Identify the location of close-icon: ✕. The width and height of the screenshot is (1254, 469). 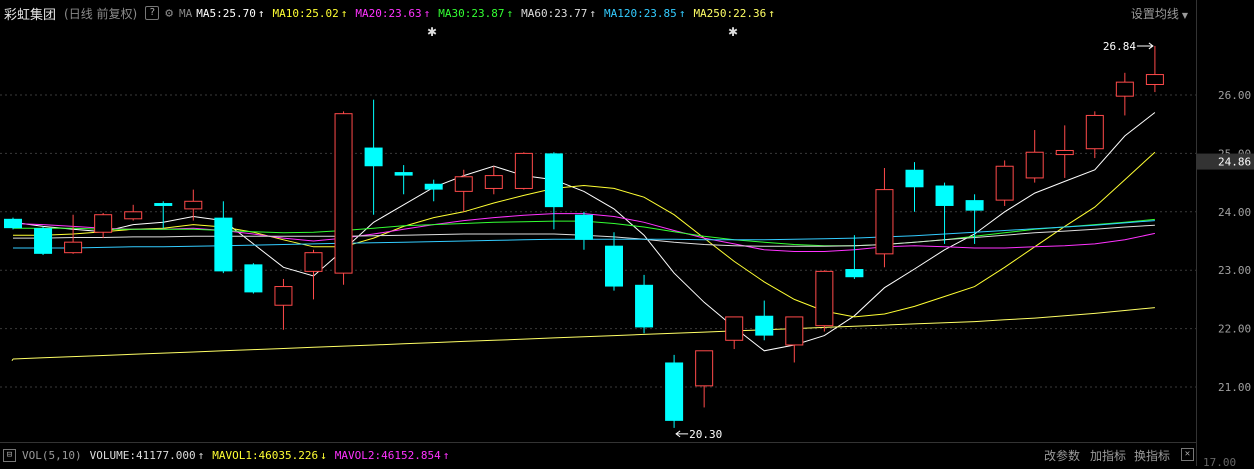
(1187, 454).